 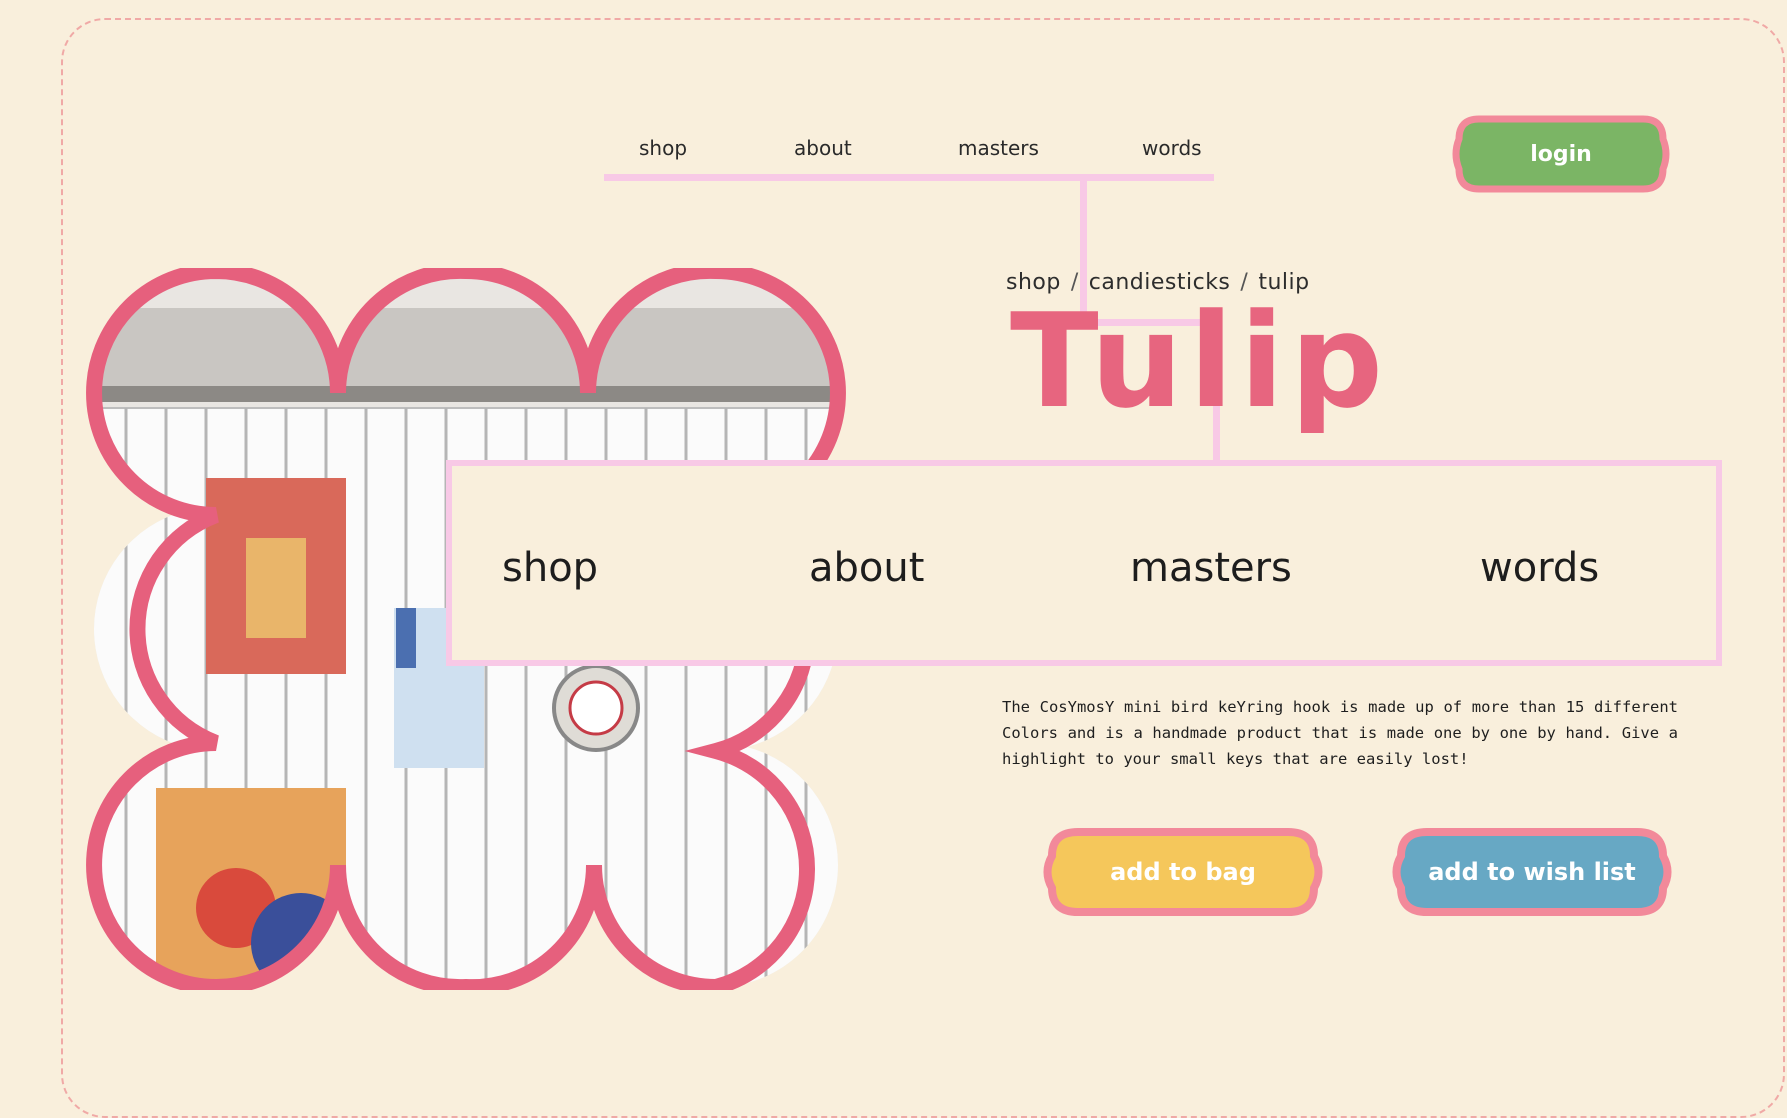 I want to click on nav-underline, so click(x=909, y=177).